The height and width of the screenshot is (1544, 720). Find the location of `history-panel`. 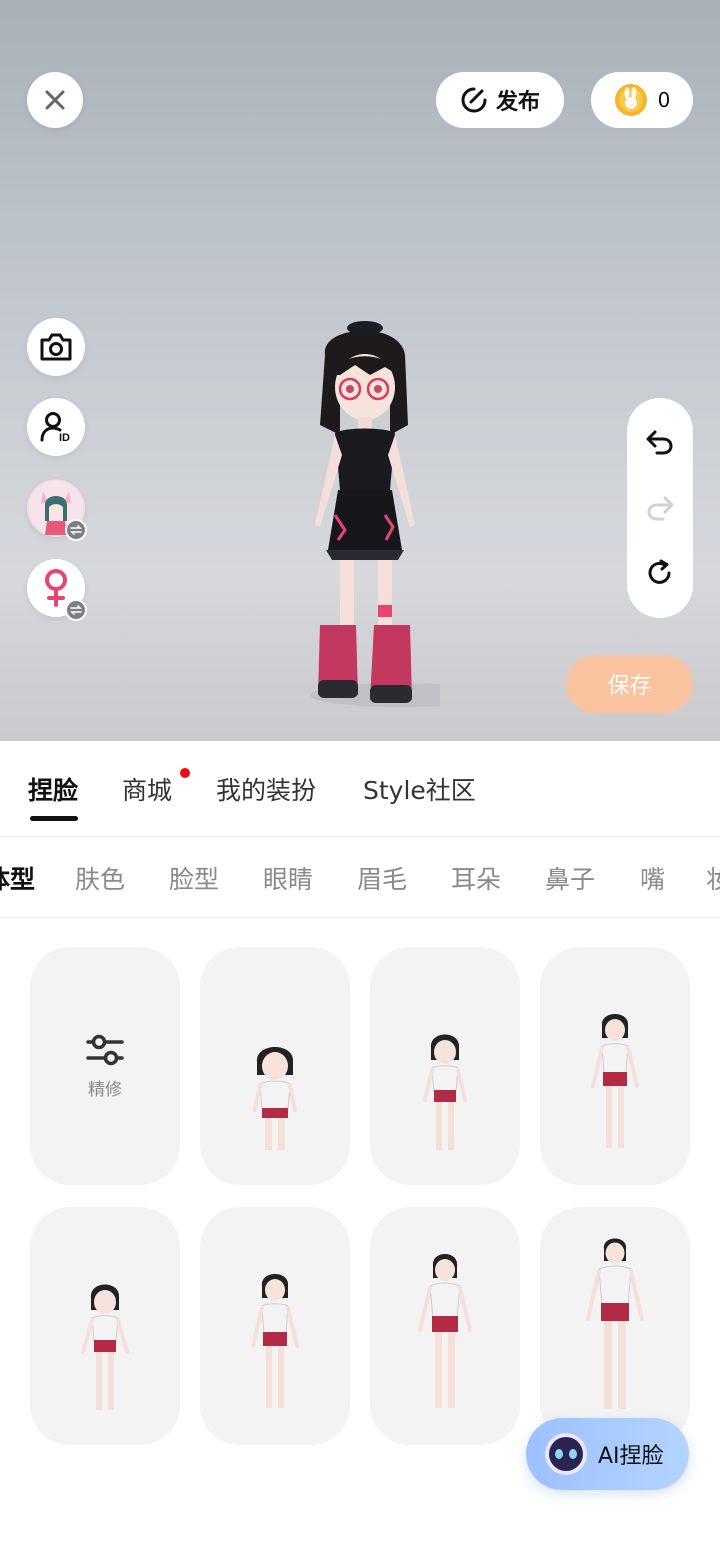

history-panel is located at coordinates (660, 508).